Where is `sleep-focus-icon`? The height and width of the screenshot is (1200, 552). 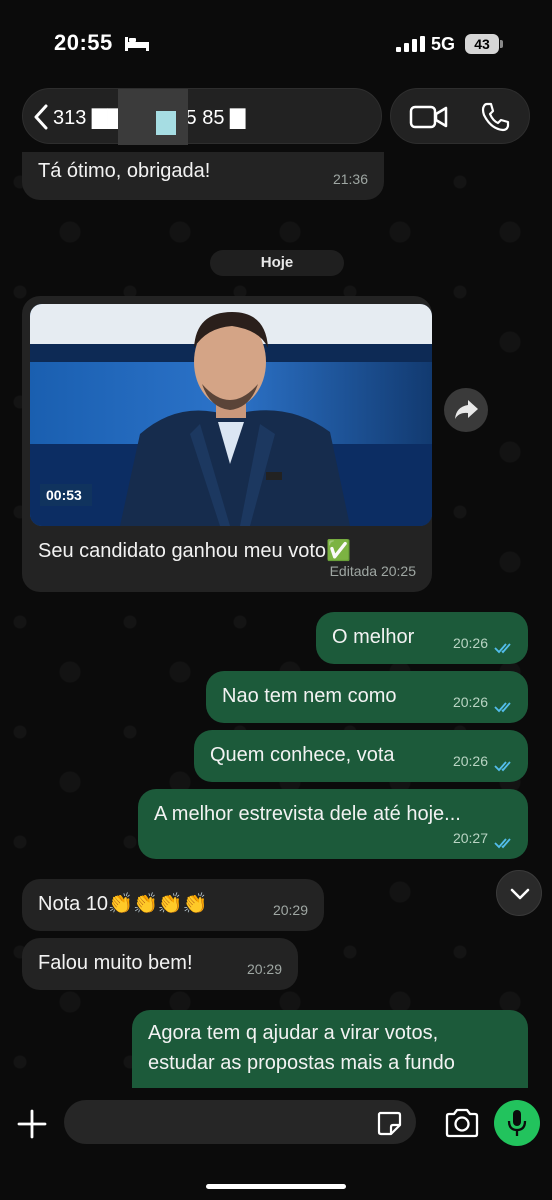 sleep-focus-icon is located at coordinates (137, 44).